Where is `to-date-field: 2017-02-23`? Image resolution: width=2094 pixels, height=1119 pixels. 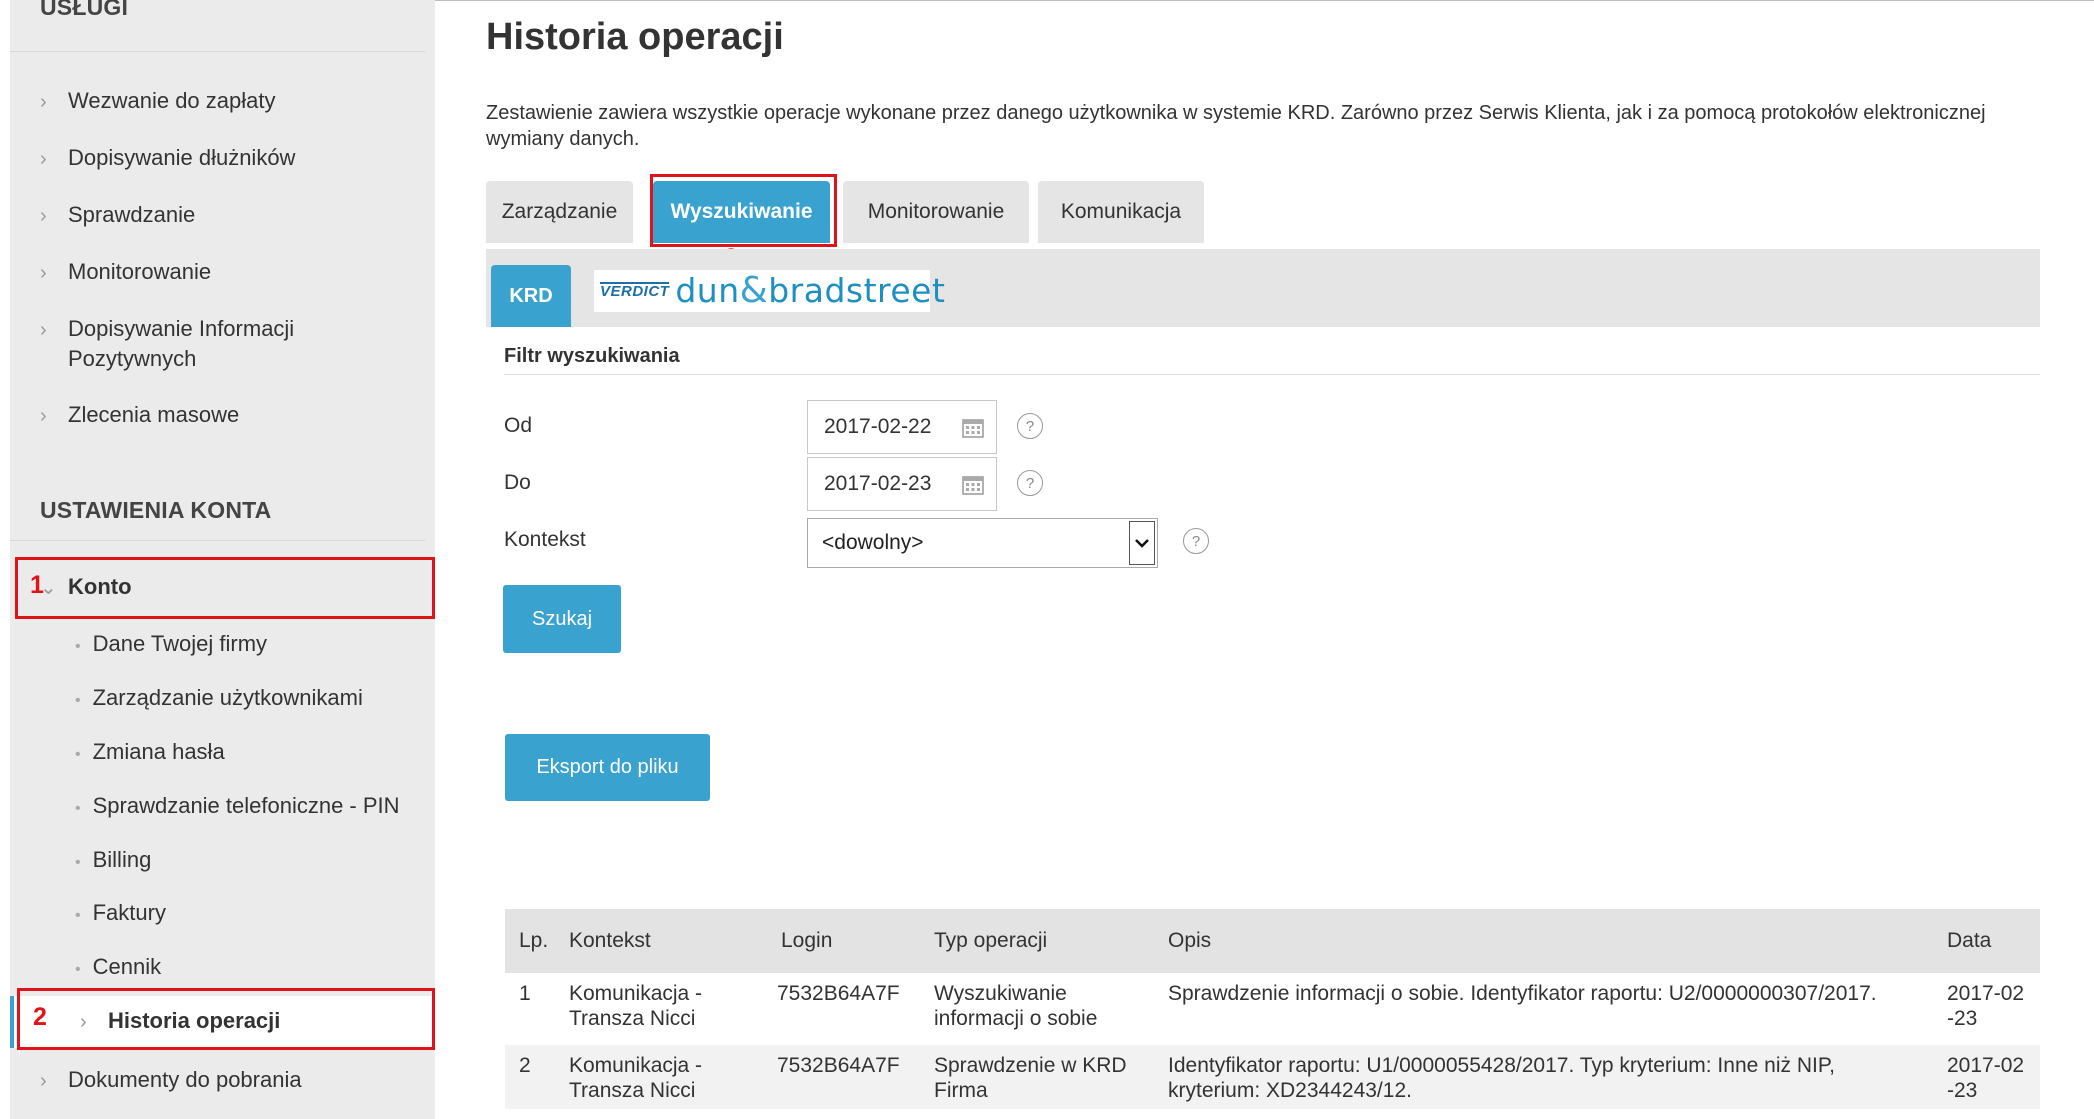
to-date-field: 2017-02-23 is located at coordinates (902, 484).